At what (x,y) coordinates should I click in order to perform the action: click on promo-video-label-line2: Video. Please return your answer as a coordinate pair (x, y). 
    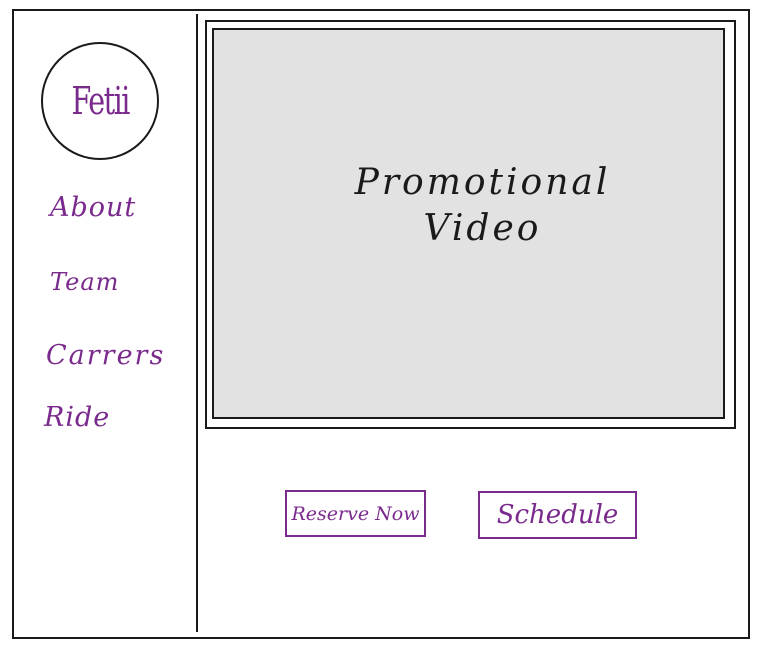
    Looking at the image, I should click on (482, 228).